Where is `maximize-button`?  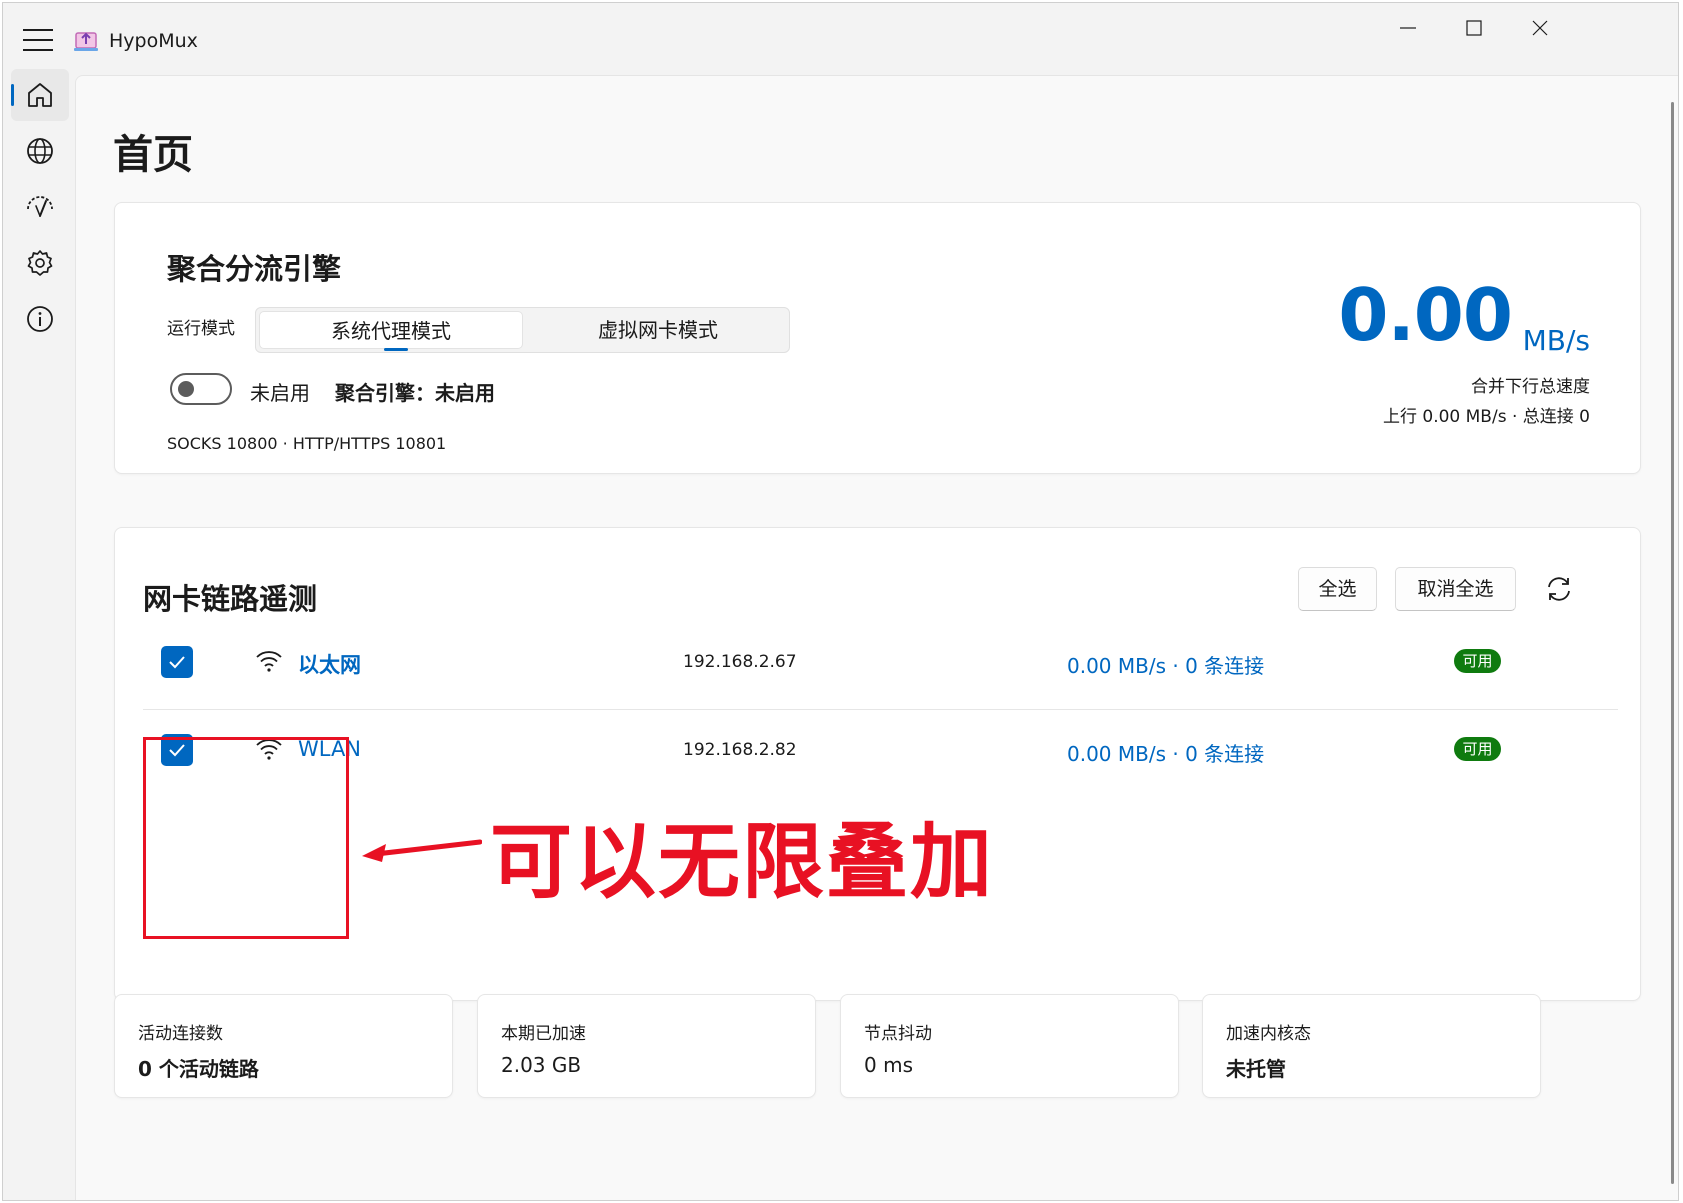
maximize-button is located at coordinates (1474, 28).